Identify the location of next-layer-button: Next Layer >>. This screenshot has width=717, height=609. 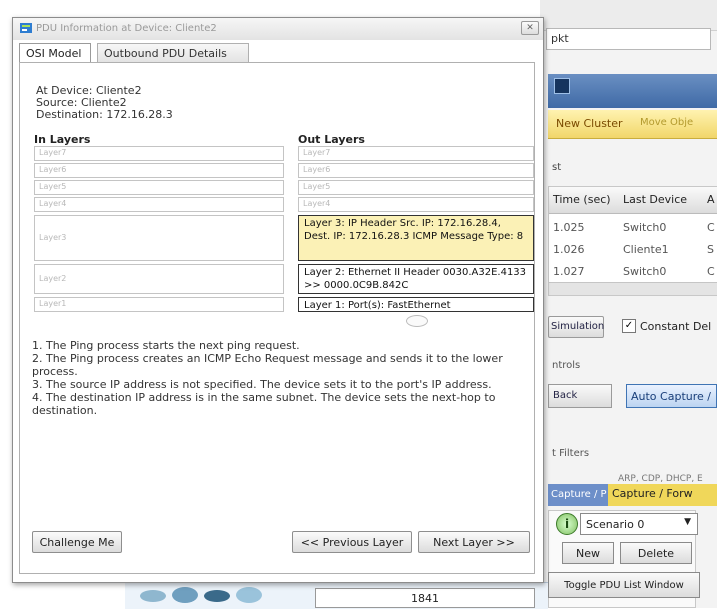
(474, 542).